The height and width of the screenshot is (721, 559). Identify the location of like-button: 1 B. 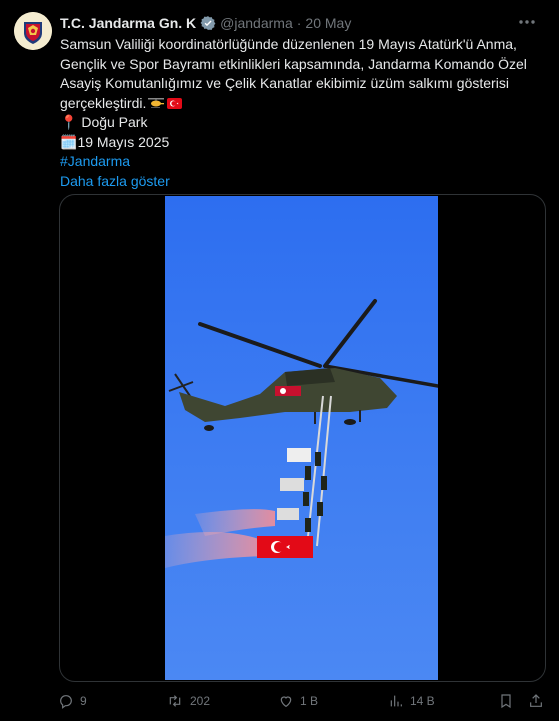
(298, 701).